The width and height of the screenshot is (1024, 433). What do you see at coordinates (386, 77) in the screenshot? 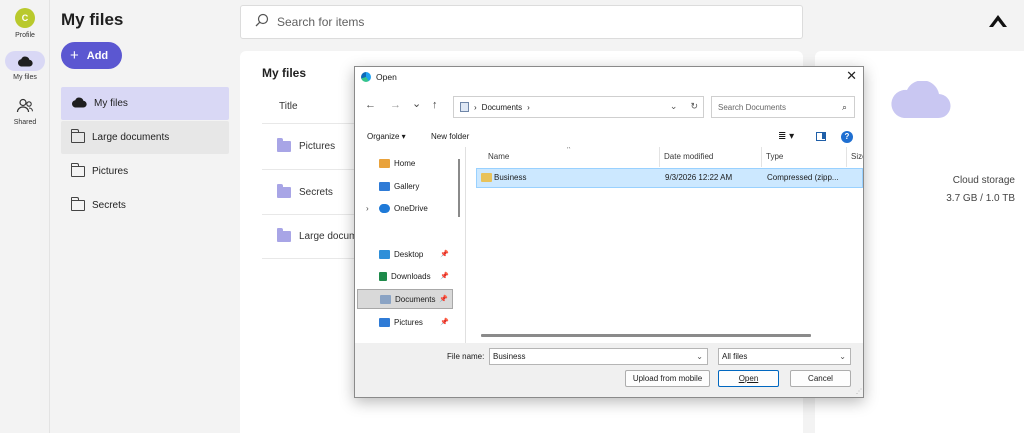
I see `dialog-title: Open` at bounding box center [386, 77].